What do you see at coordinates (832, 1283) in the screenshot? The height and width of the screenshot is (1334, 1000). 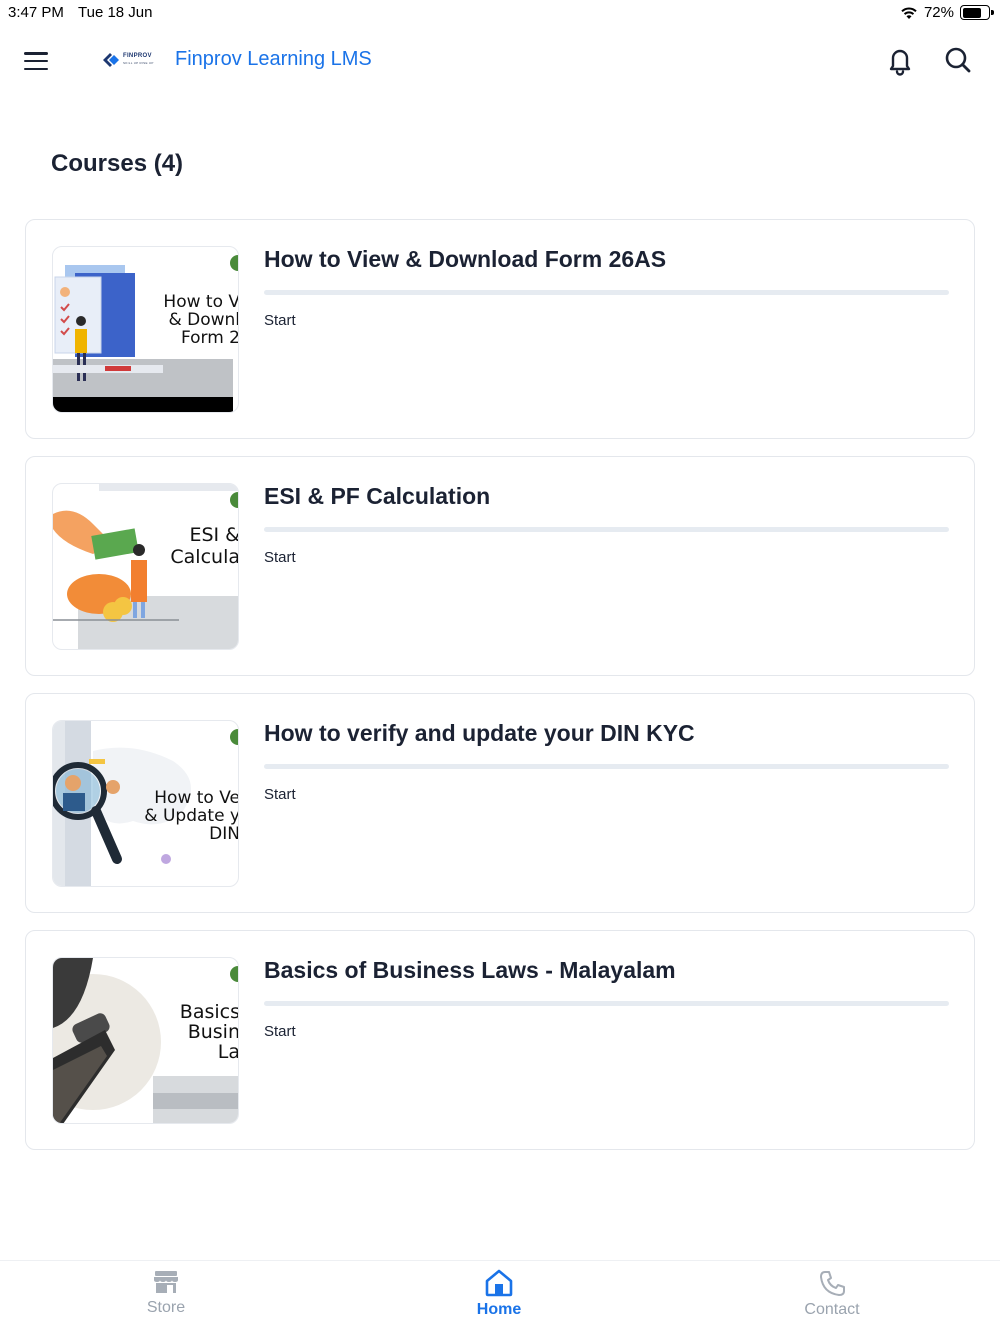 I see `phone-icon` at bounding box center [832, 1283].